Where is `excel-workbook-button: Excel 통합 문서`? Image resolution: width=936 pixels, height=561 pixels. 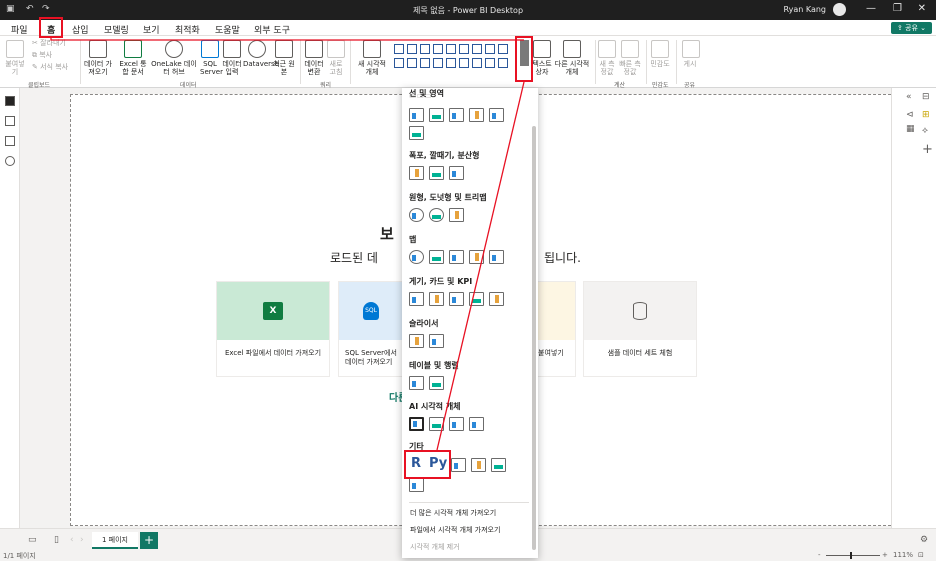 excel-workbook-button: Excel 통합 문서 is located at coordinates (133, 58).